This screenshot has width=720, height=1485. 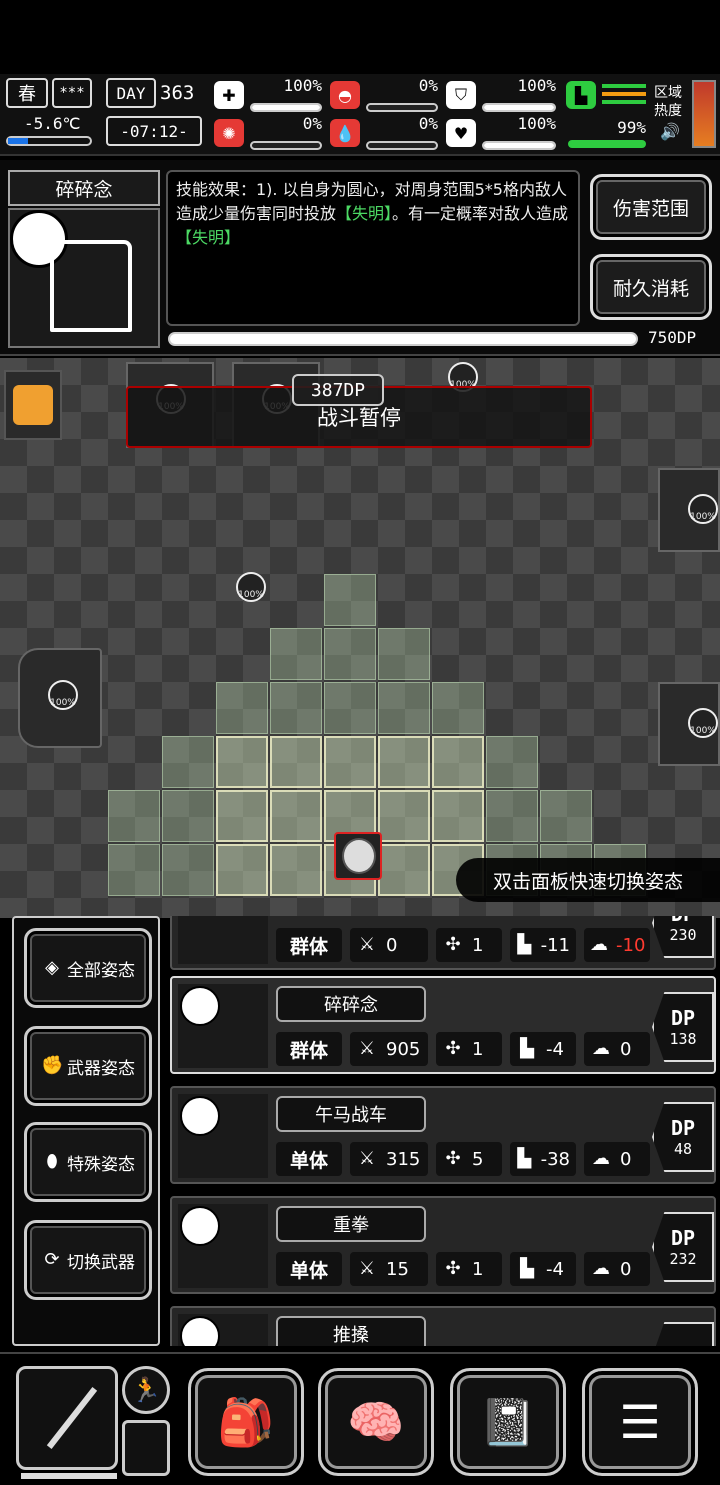 I want to click on weapon-slot, so click(x=67, y=1422).